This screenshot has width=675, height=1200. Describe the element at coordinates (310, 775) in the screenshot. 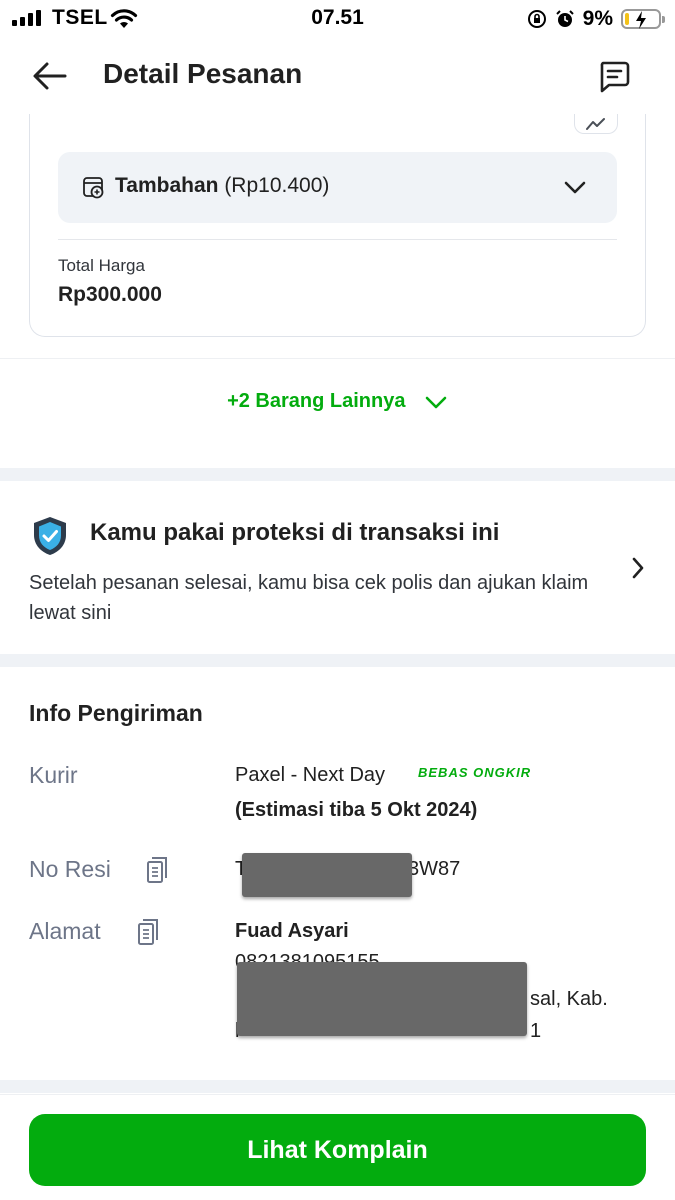

I see `courier-value: Paxel - Next Day` at that location.